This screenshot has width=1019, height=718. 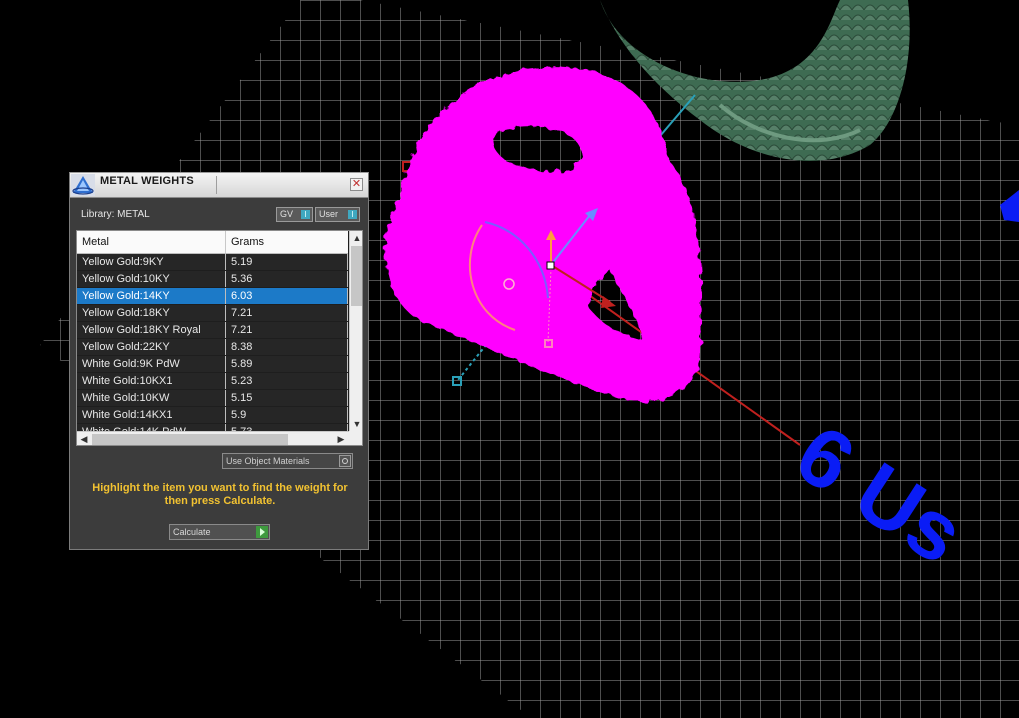 What do you see at coordinates (287, 398) in the screenshot?
I see `grams-cell: 5.15` at bounding box center [287, 398].